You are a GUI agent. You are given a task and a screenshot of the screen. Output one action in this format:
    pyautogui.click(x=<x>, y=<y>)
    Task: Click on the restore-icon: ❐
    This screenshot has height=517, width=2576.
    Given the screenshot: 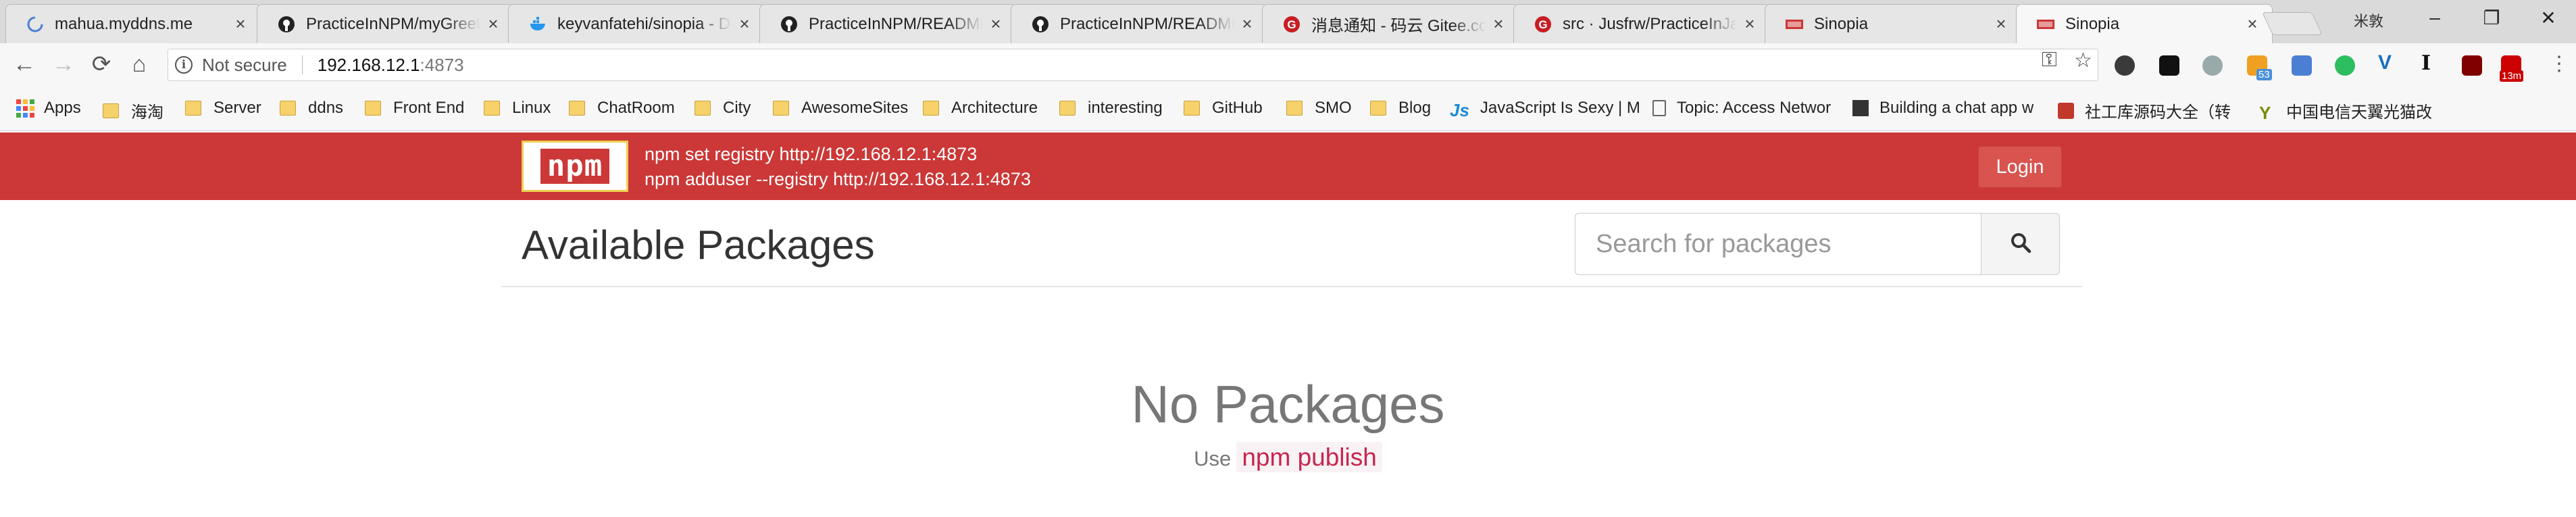 What is the action you would take?
    pyautogui.click(x=2491, y=18)
    